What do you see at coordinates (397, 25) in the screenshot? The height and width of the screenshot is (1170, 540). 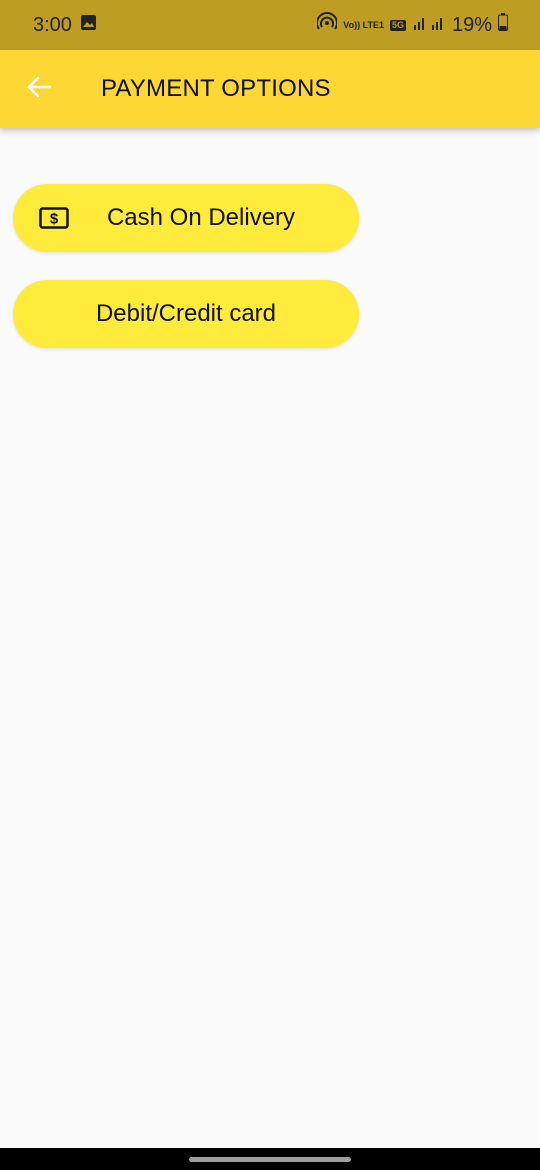 I see `five-g-label: 5G` at bounding box center [397, 25].